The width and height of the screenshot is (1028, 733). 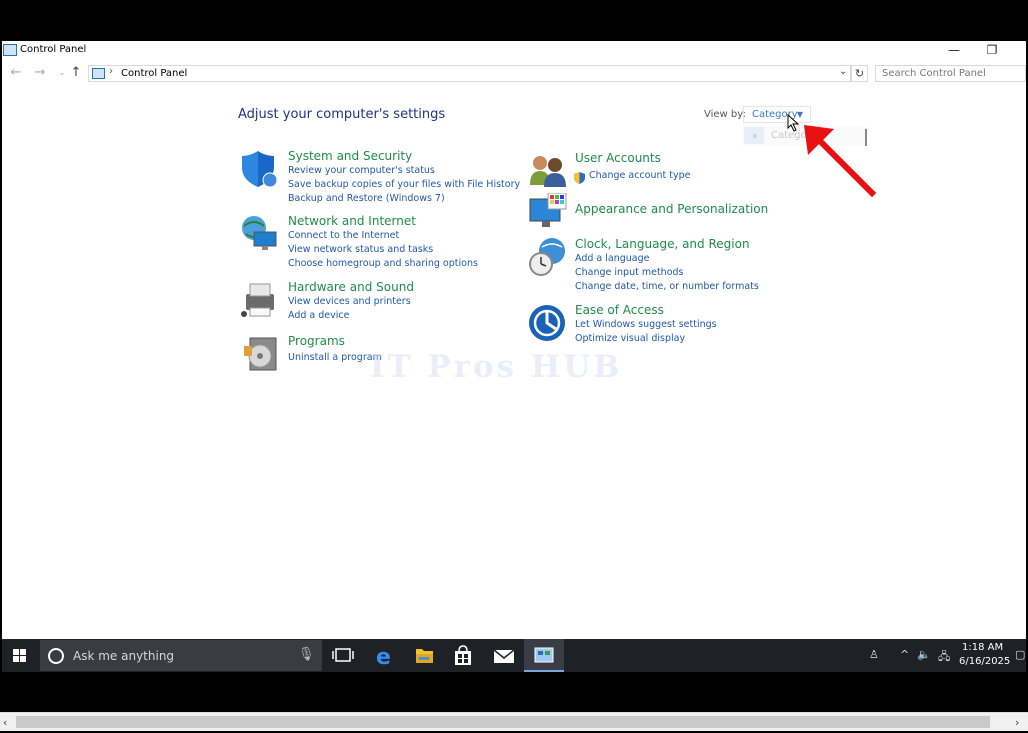 I want to click on windows-logo-icon, so click(x=19, y=655).